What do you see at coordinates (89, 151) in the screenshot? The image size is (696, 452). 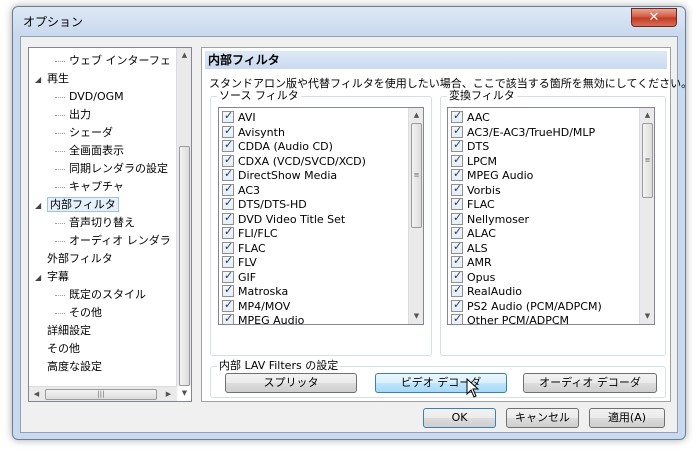 I see `tree-item: 全画面表示` at bounding box center [89, 151].